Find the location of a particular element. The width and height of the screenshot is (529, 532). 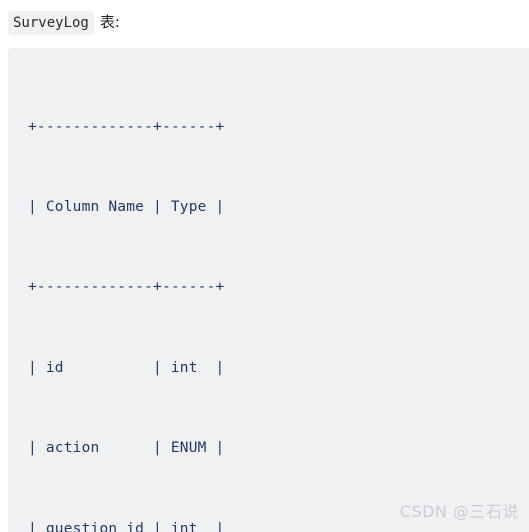

ascii-table-row: | id | int | is located at coordinates (126, 367).